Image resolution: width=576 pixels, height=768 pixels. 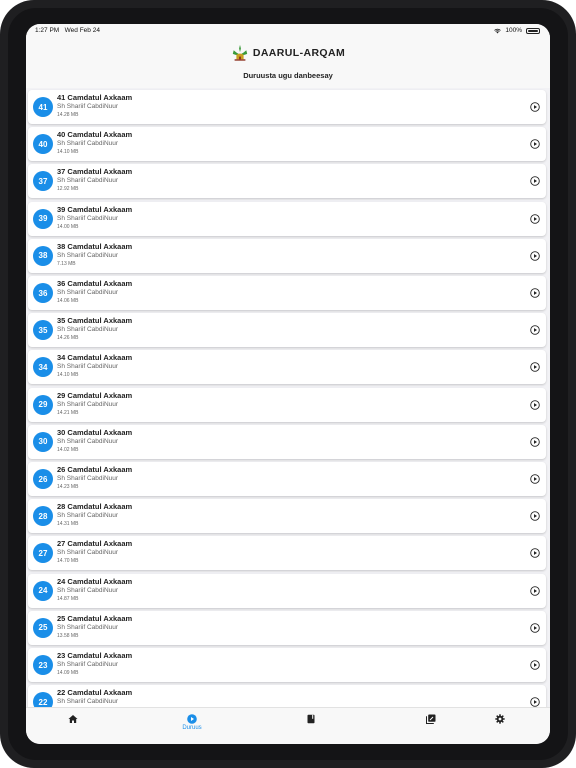 I want to click on home-icon, so click(x=73, y=719).